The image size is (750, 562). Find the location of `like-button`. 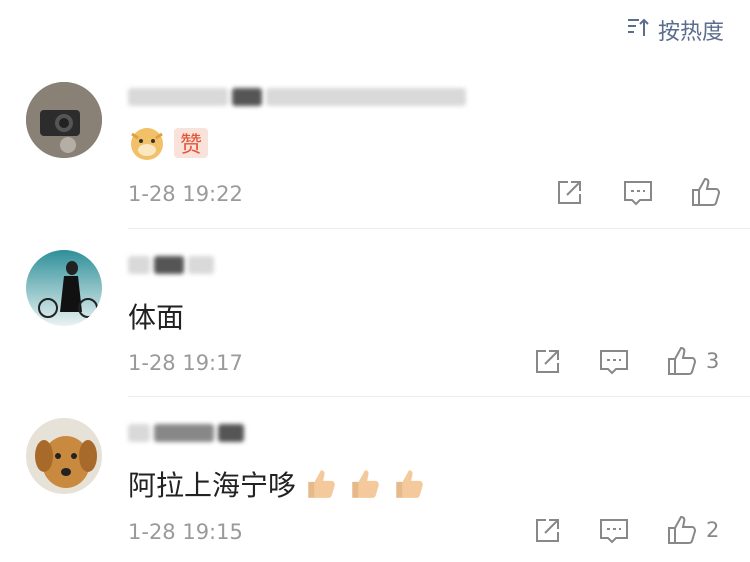

like-button is located at coordinates (710, 192).